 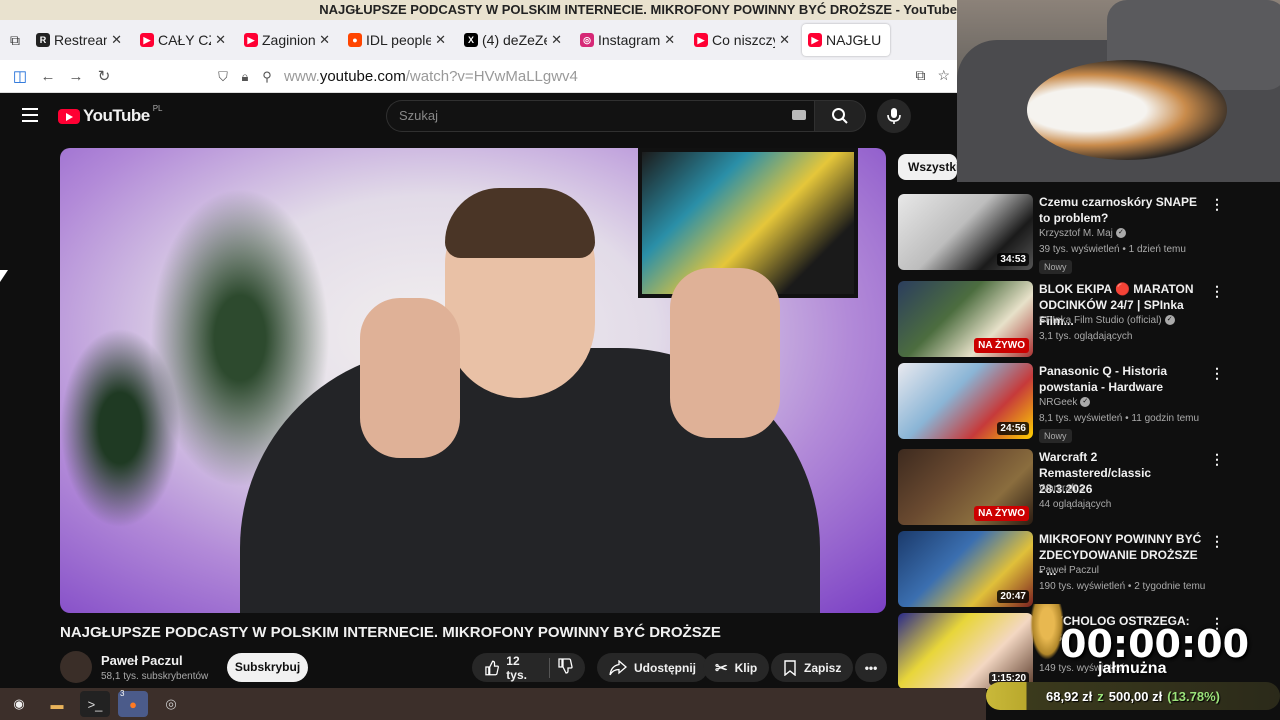 I want to click on search-icon, so click(x=840, y=116).